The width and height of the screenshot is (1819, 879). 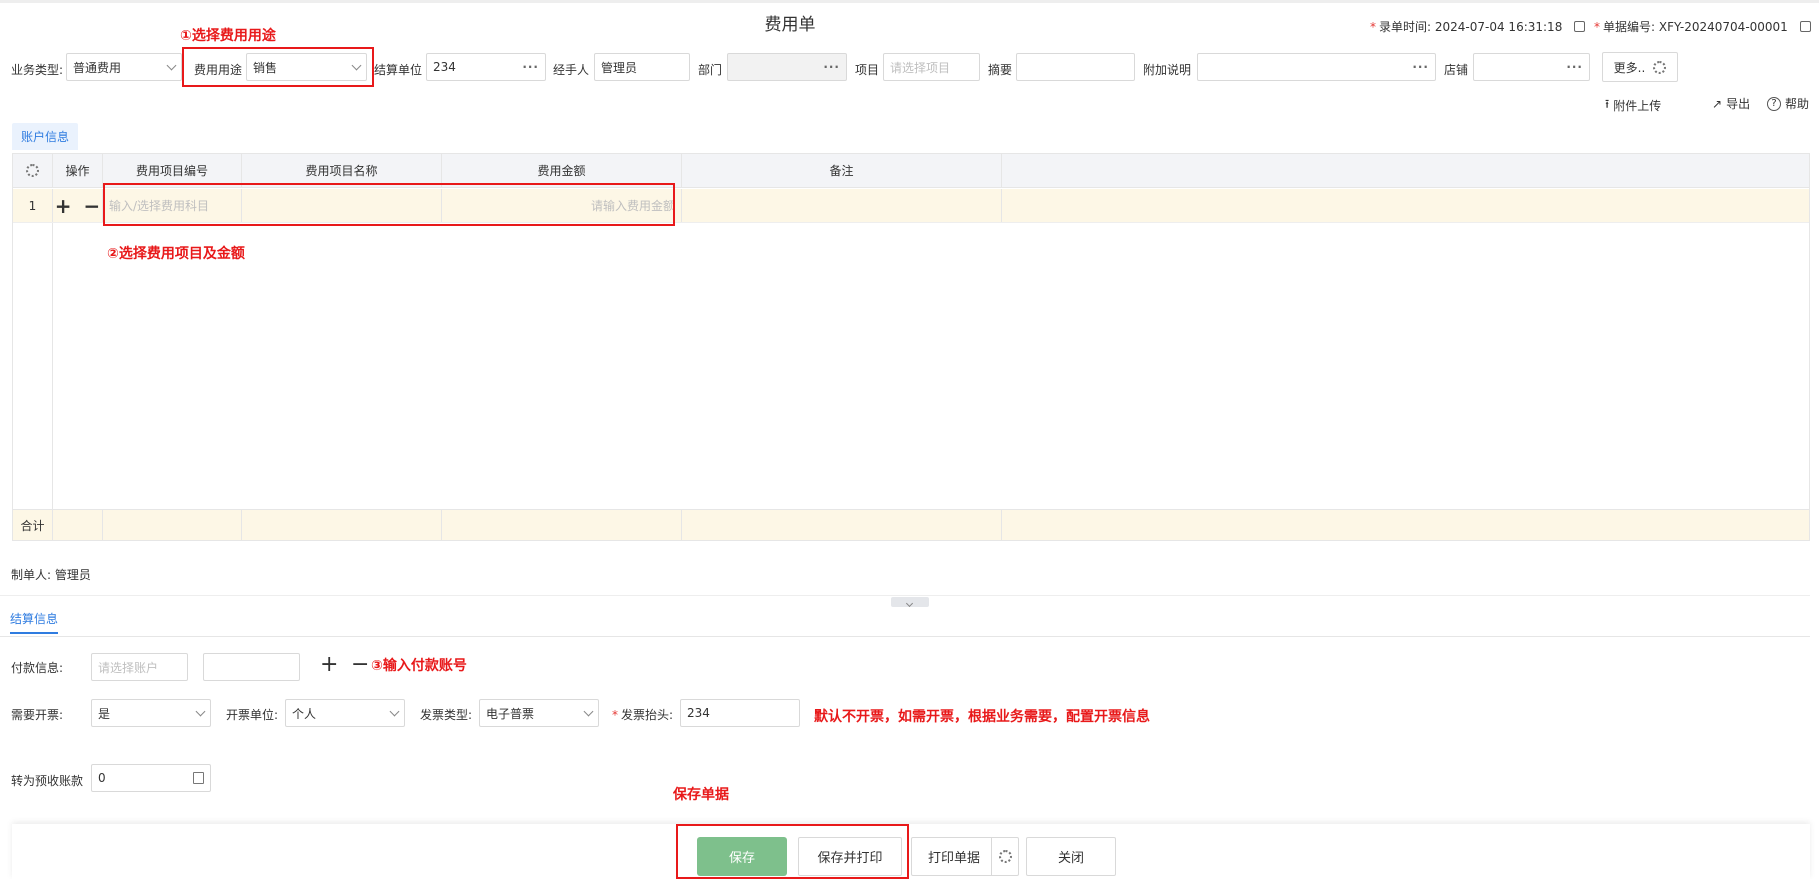 What do you see at coordinates (228, 36) in the screenshot?
I see `annotation-step1: ①选择费用用途` at bounding box center [228, 36].